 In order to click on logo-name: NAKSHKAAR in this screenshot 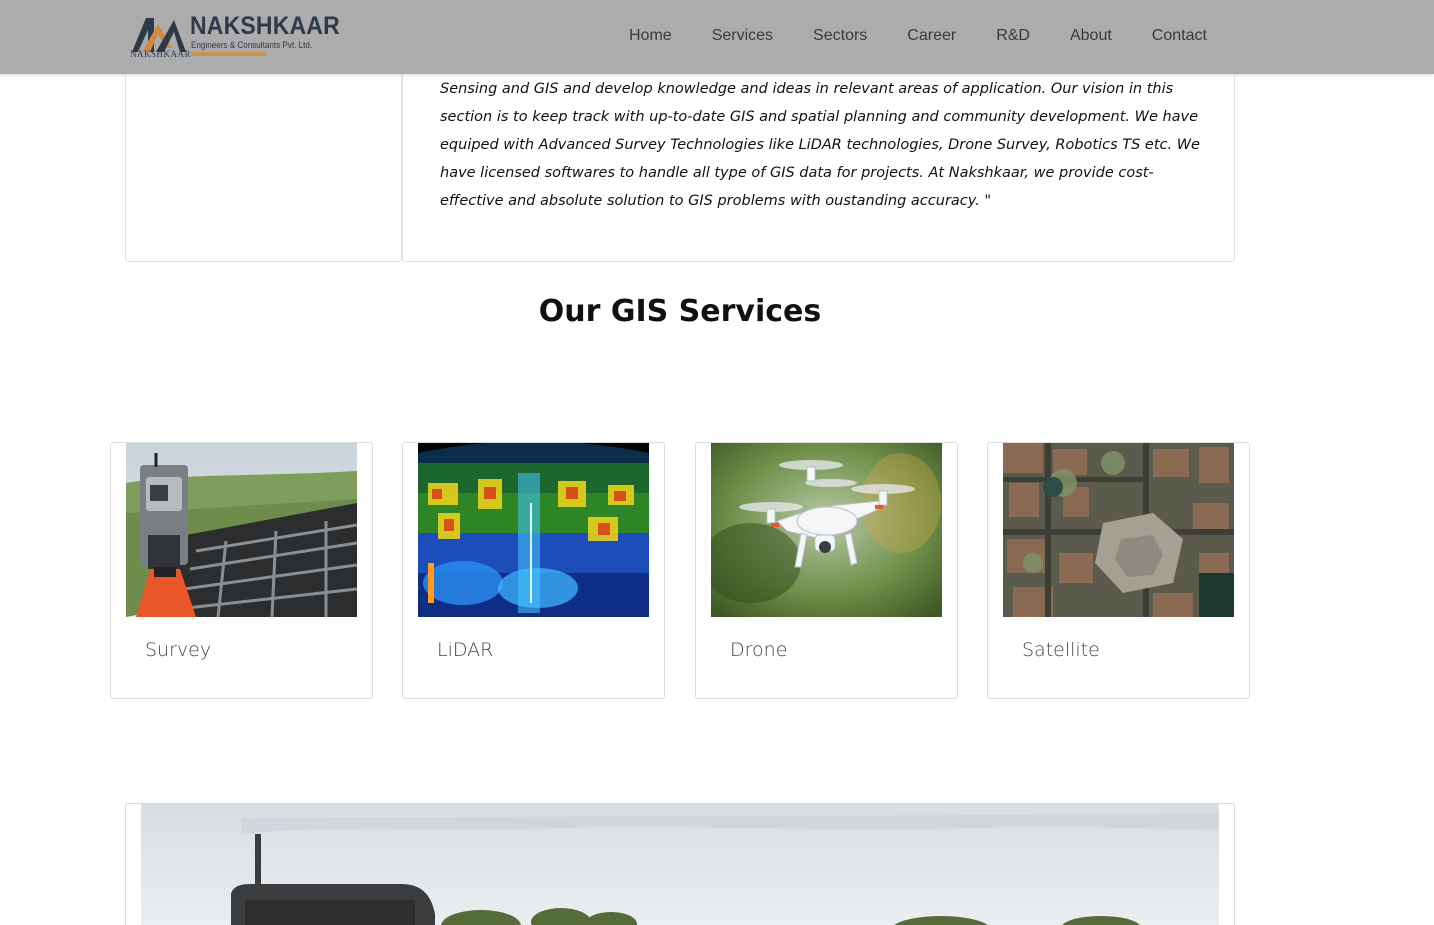, I will do `click(265, 26)`.